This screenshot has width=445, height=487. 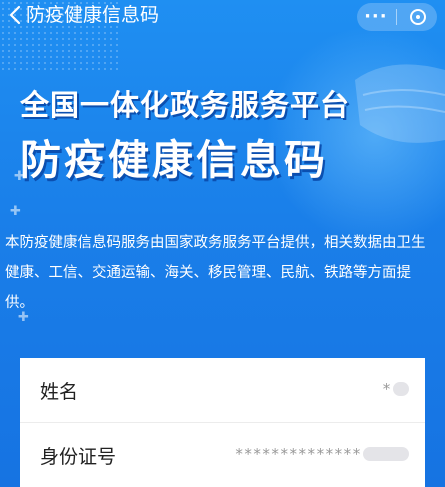 I want to click on mini-program-capsule: ···, so click(x=397, y=17).